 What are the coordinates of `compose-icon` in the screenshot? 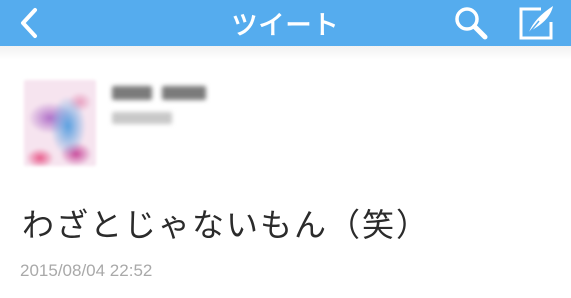 It's located at (536, 23).